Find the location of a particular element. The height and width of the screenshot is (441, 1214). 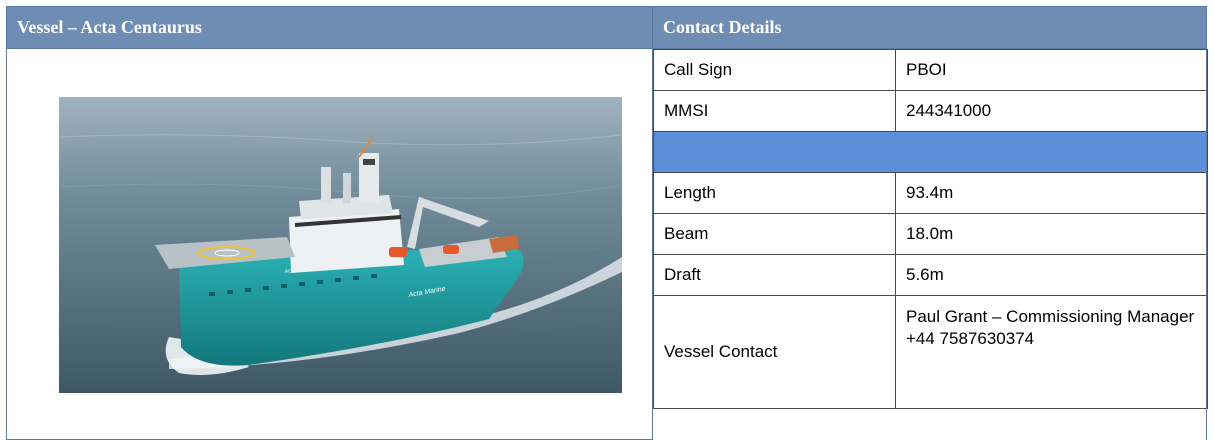

length-label: Length is located at coordinates (774, 193).